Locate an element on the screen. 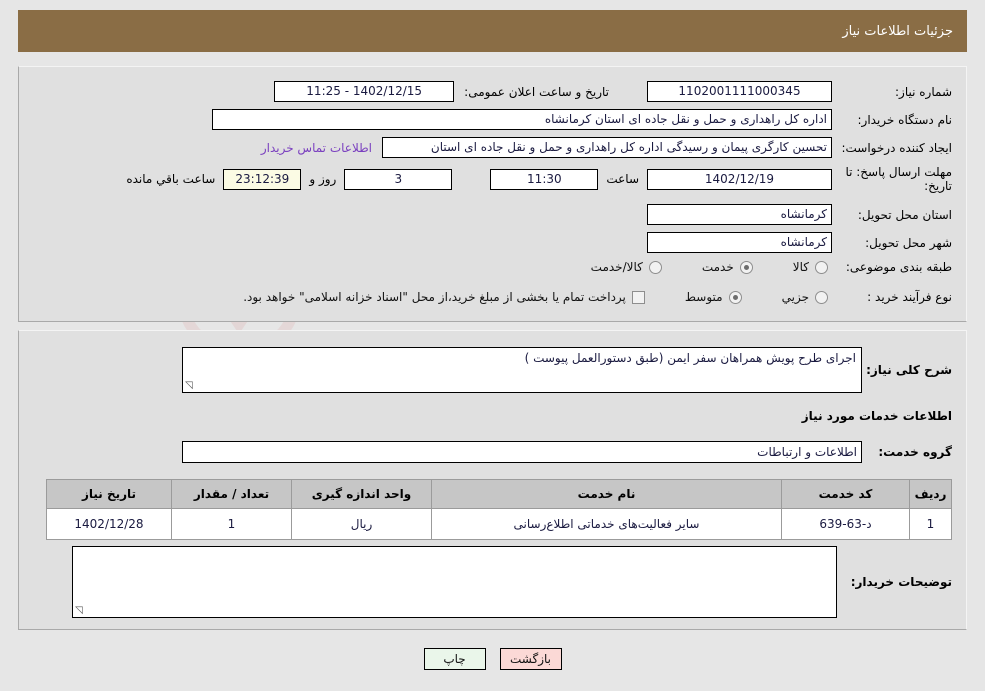  services-section-title: اطلاعات خدمات مورد نیاز is located at coordinates (876, 416).